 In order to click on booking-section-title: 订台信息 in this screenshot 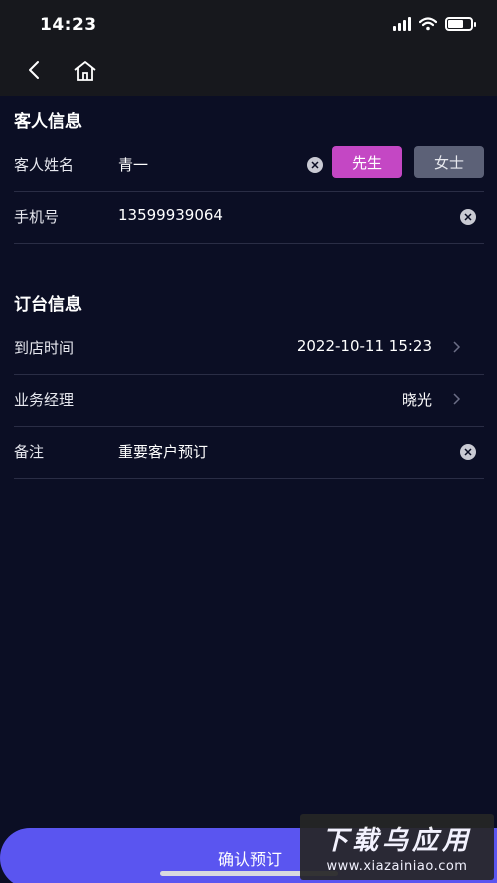, I will do `click(48, 305)`.